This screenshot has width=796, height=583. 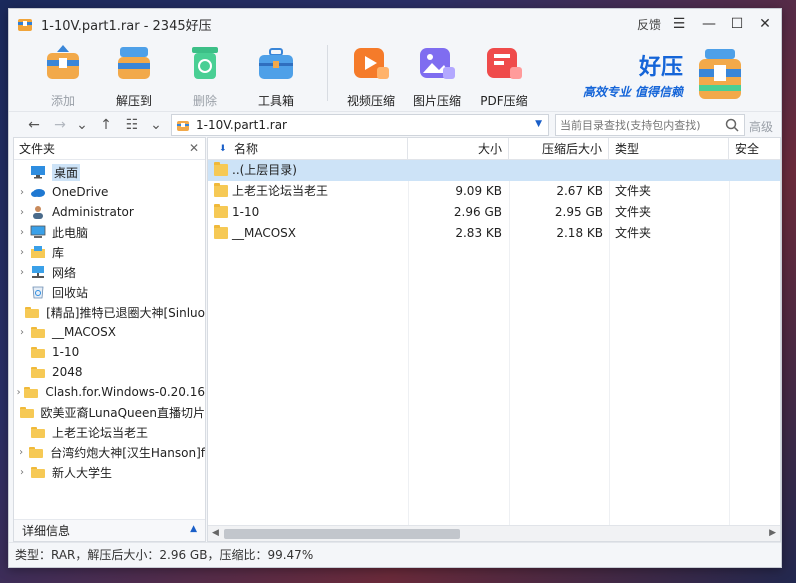 What do you see at coordinates (156, 125) in the screenshot?
I see `view-mode-chevron-icon: ⌄` at bounding box center [156, 125].